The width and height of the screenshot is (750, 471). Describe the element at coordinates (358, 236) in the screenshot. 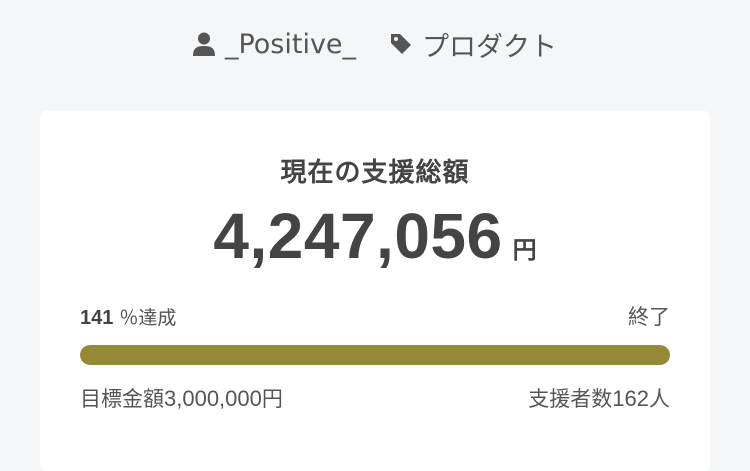

I see `amount-value: 4,247,056` at that location.